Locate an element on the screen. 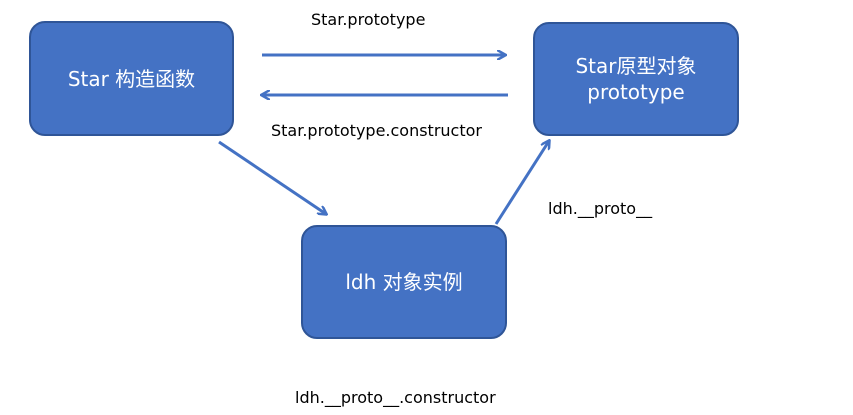 The height and width of the screenshot is (415, 853). arrow-instance-to-prototype is located at coordinates (521, 183).